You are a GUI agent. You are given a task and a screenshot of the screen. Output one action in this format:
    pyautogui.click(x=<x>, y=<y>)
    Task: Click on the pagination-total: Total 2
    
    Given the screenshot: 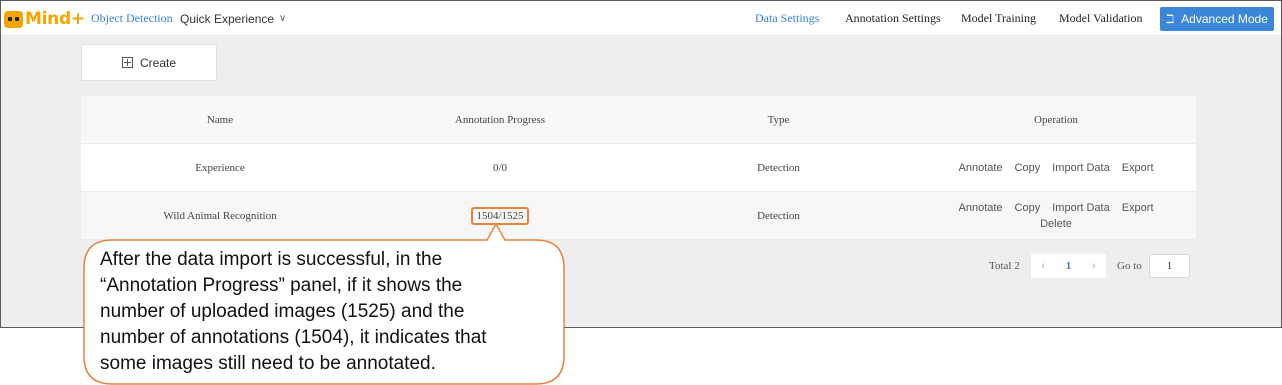 What is the action you would take?
    pyautogui.click(x=1004, y=266)
    